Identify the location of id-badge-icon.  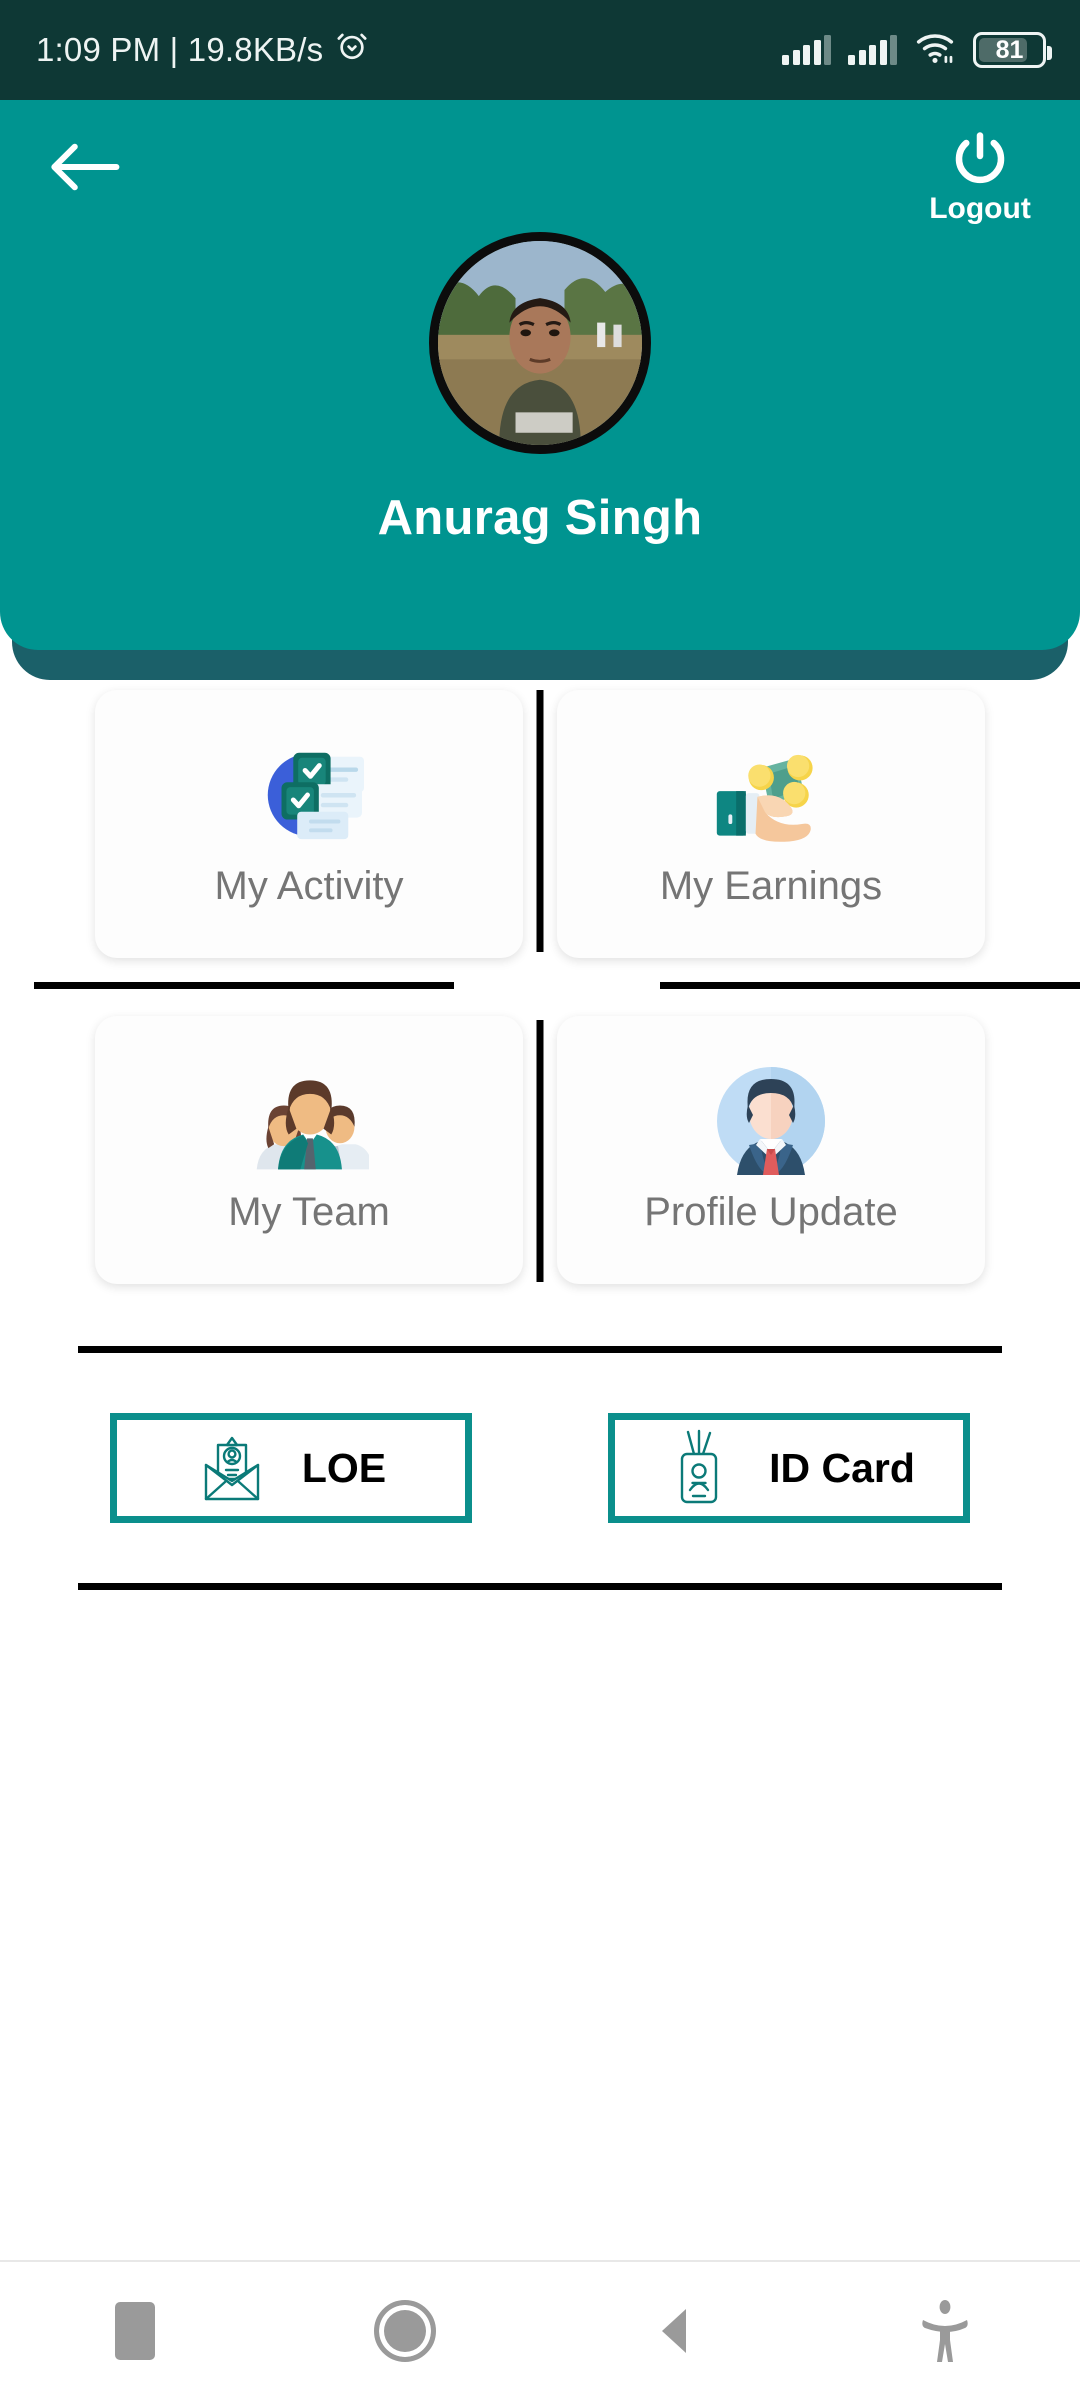
(699, 1468).